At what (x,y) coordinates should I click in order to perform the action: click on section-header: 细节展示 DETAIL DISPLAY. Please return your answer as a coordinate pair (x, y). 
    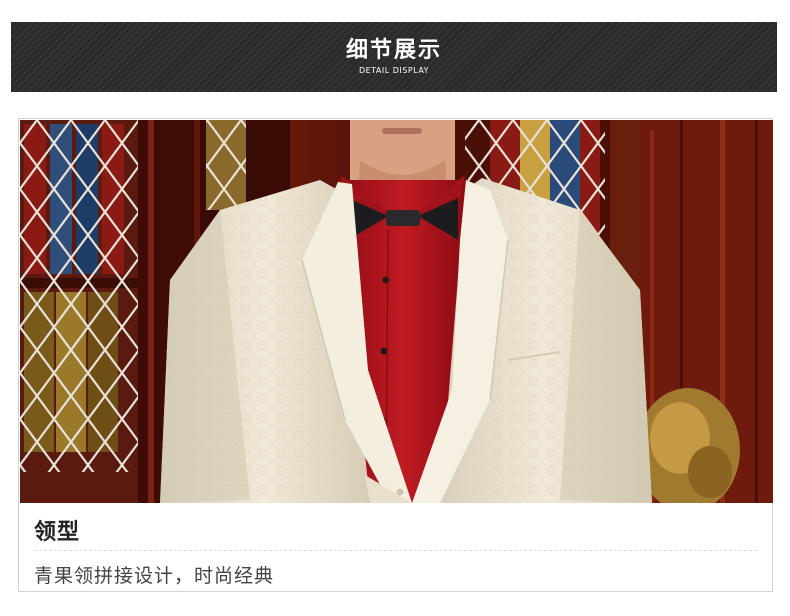
    Looking at the image, I should click on (394, 57).